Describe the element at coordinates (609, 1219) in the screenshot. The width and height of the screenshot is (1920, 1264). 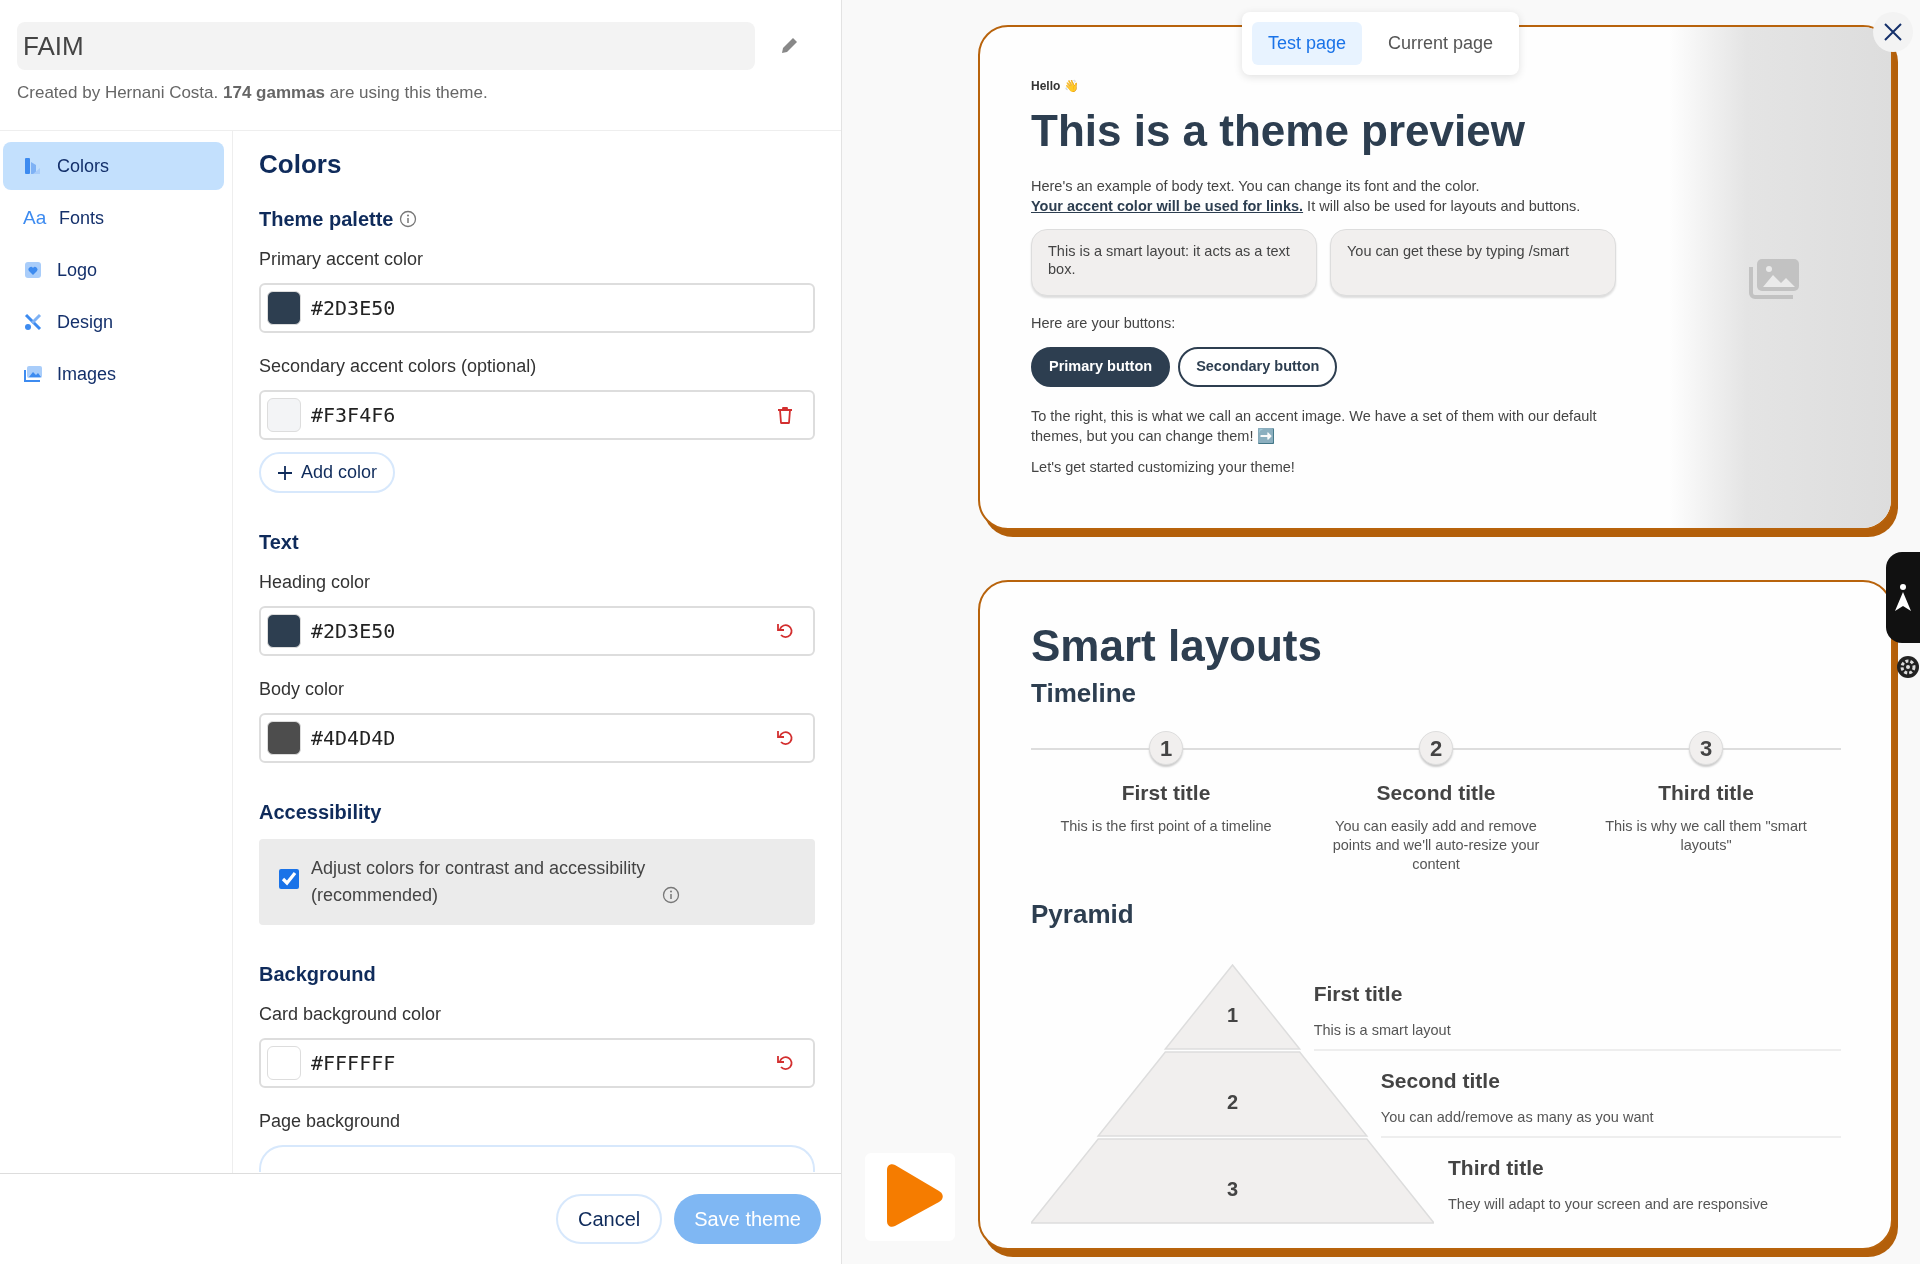
I see `cancel-button: Cancel` at that location.